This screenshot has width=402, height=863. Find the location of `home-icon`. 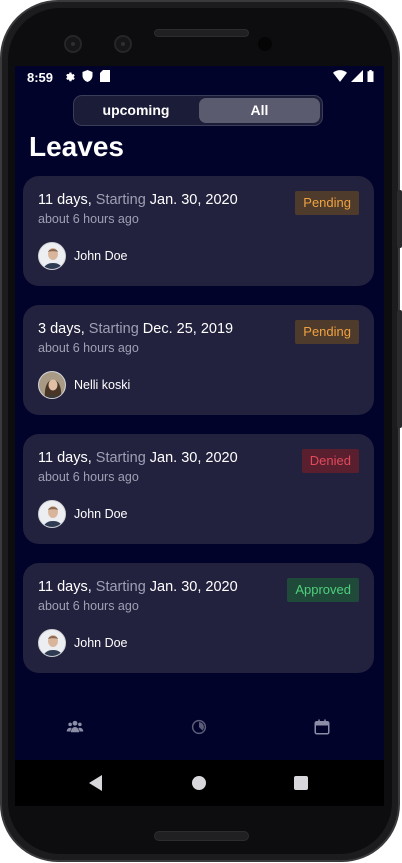

home-icon is located at coordinates (199, 783).